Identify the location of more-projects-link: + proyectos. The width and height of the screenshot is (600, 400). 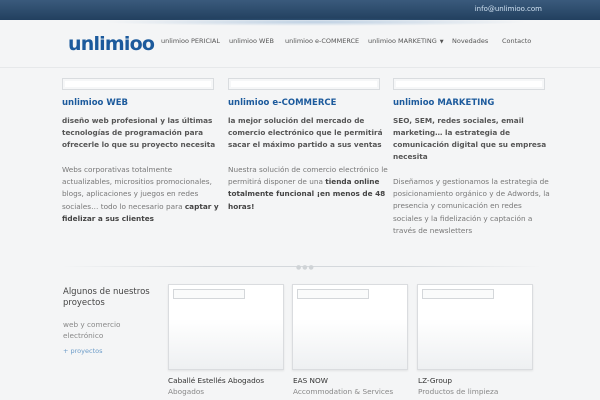
(82, 351).